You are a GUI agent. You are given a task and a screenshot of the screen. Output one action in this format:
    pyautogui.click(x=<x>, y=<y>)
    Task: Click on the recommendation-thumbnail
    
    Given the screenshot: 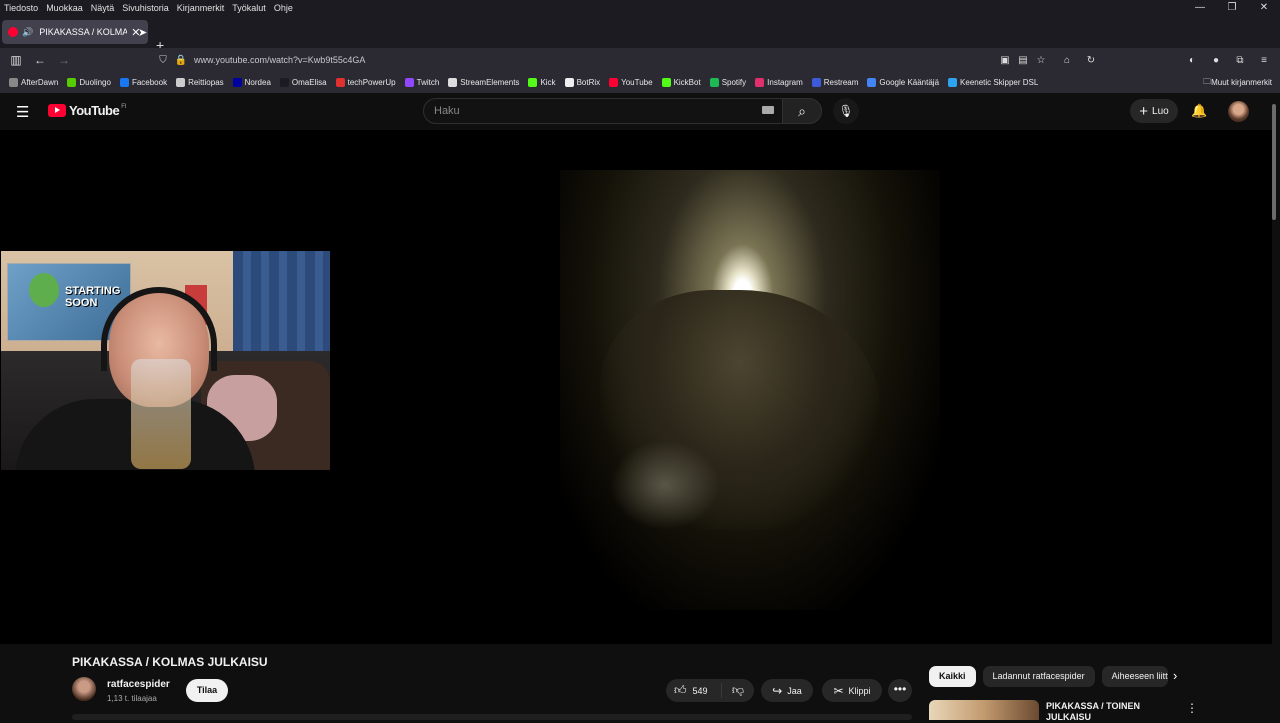 What is the action you would take?
    pyautogui.click(x=984, y=710)
    